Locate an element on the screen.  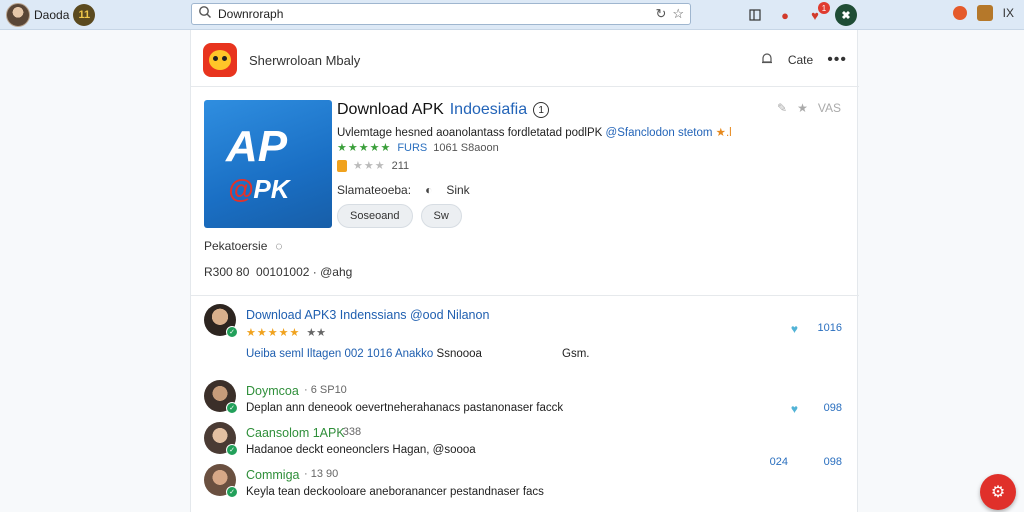
refresh-icon: ↻ is located at coordinates (660, 14).